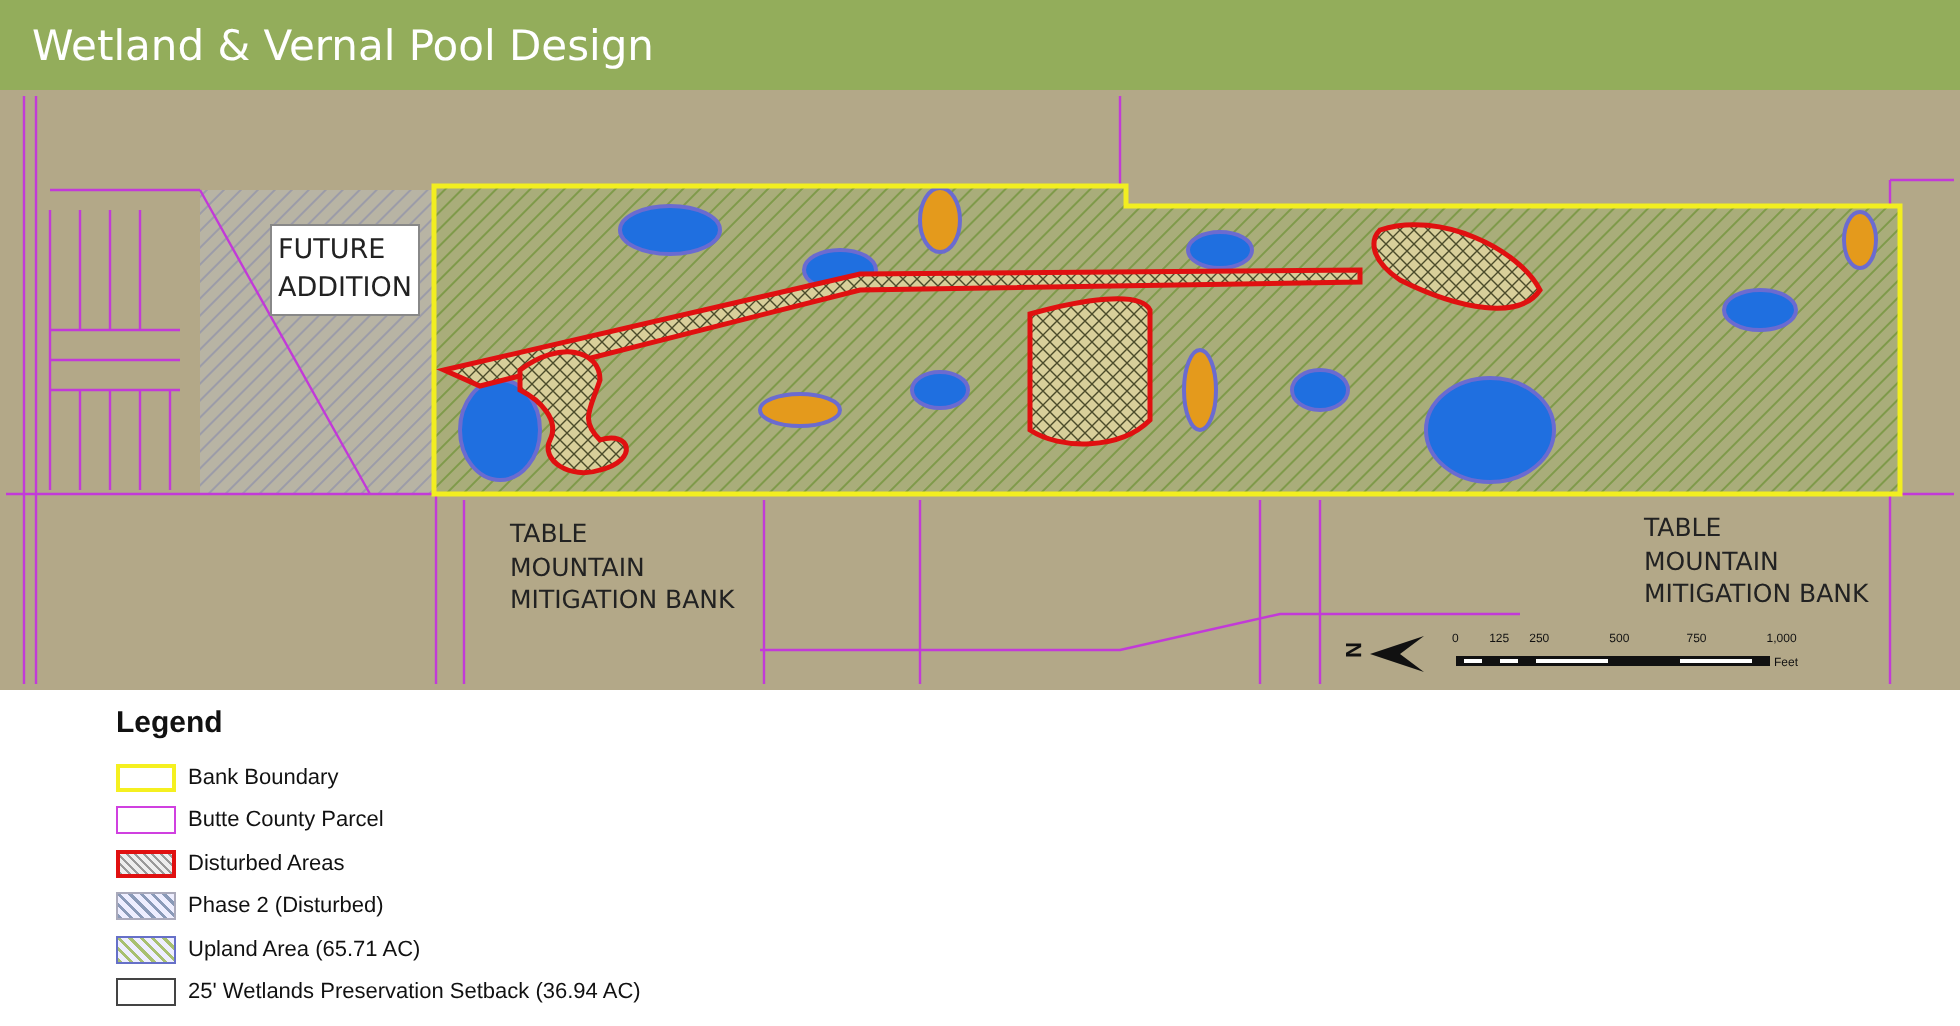 This screenshot has height=1026, width=1960. I want to click on legend-label: Butte County Parcel, so click(286, 820).